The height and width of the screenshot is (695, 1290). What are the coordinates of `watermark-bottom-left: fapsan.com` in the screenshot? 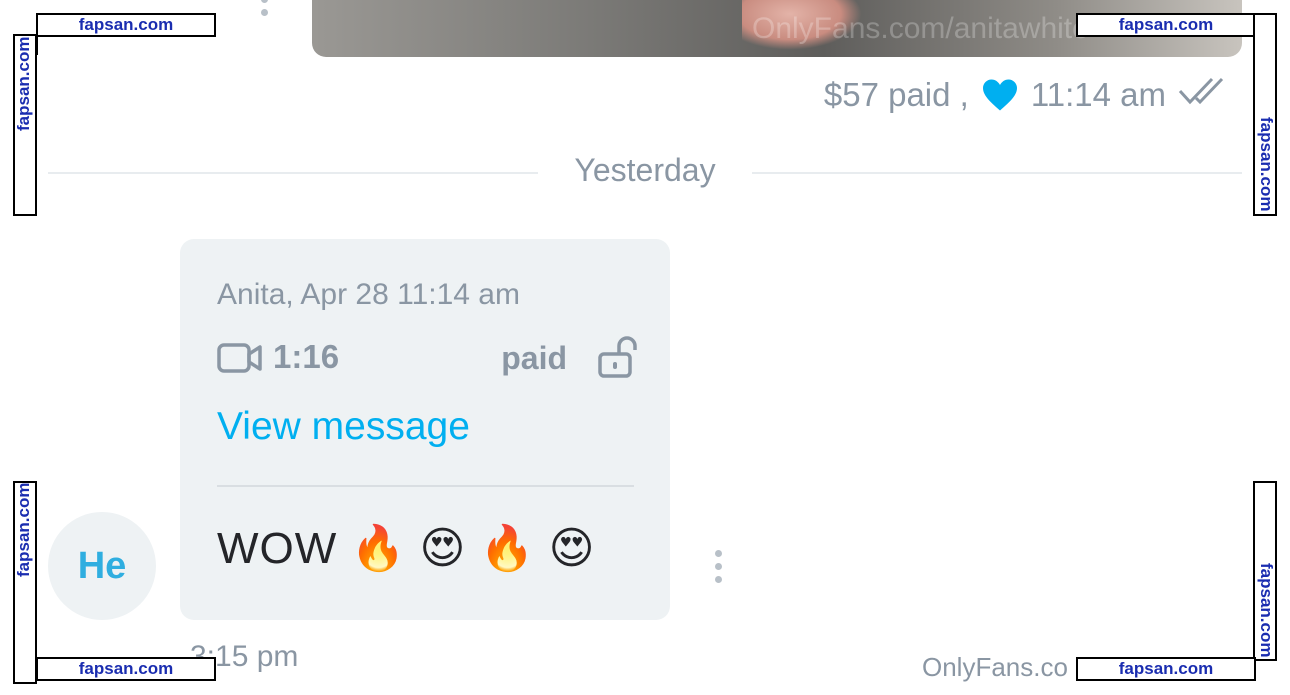 It's located at (126, 669).